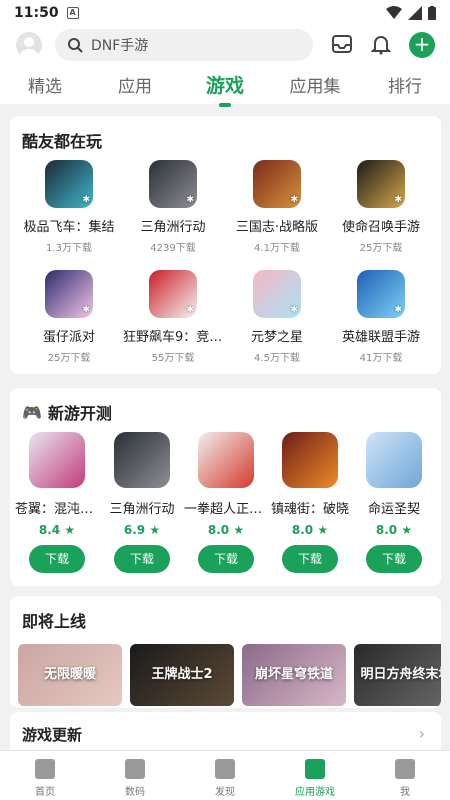  What do you see at coordinates (277, 358) in the screenshot?
I see `download-count: 4.5万下载` at bounding box center [277, 358].